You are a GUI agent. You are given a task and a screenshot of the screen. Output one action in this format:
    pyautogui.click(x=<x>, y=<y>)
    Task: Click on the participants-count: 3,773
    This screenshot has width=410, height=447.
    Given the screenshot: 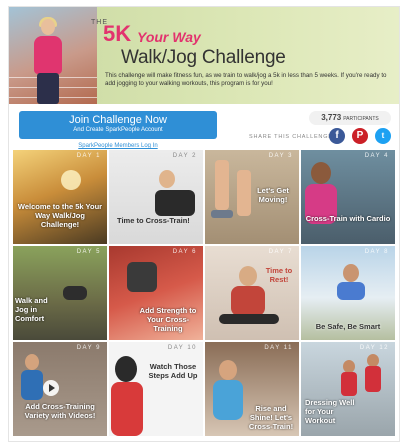 What is the action you would take?
    pyautogui.click(x=331, y=117)
    